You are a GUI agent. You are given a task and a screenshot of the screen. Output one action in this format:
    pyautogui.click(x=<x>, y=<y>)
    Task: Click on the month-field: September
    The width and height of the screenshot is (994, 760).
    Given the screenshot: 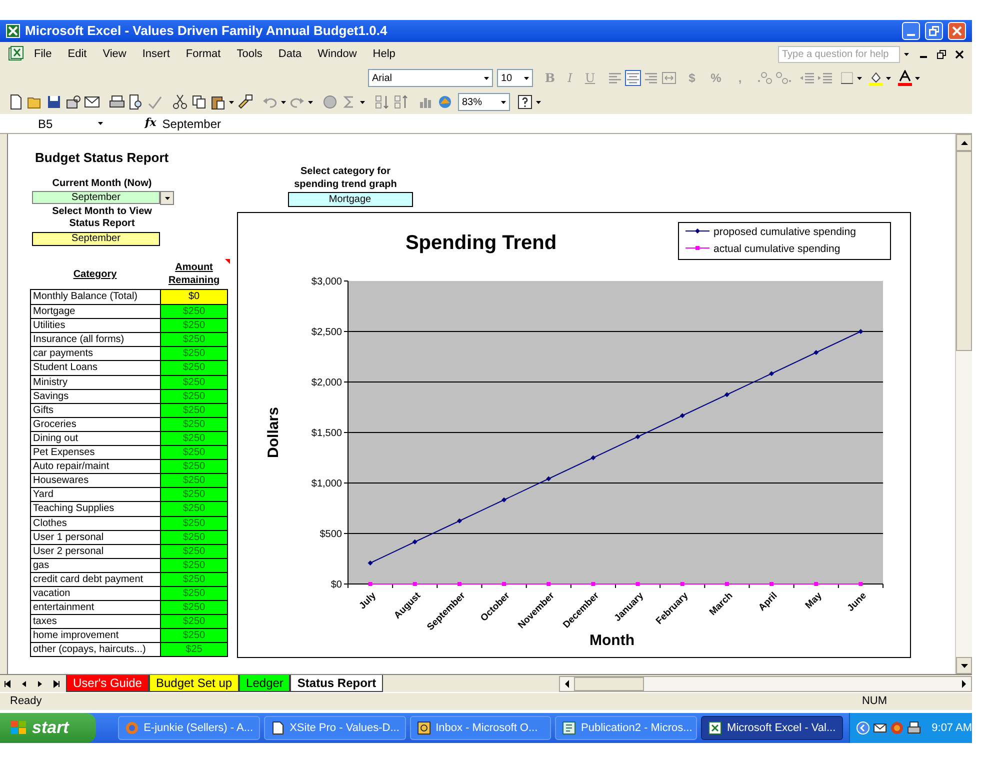 What is the action you would take?
    pyautogui.click(x=96, y=239)
    